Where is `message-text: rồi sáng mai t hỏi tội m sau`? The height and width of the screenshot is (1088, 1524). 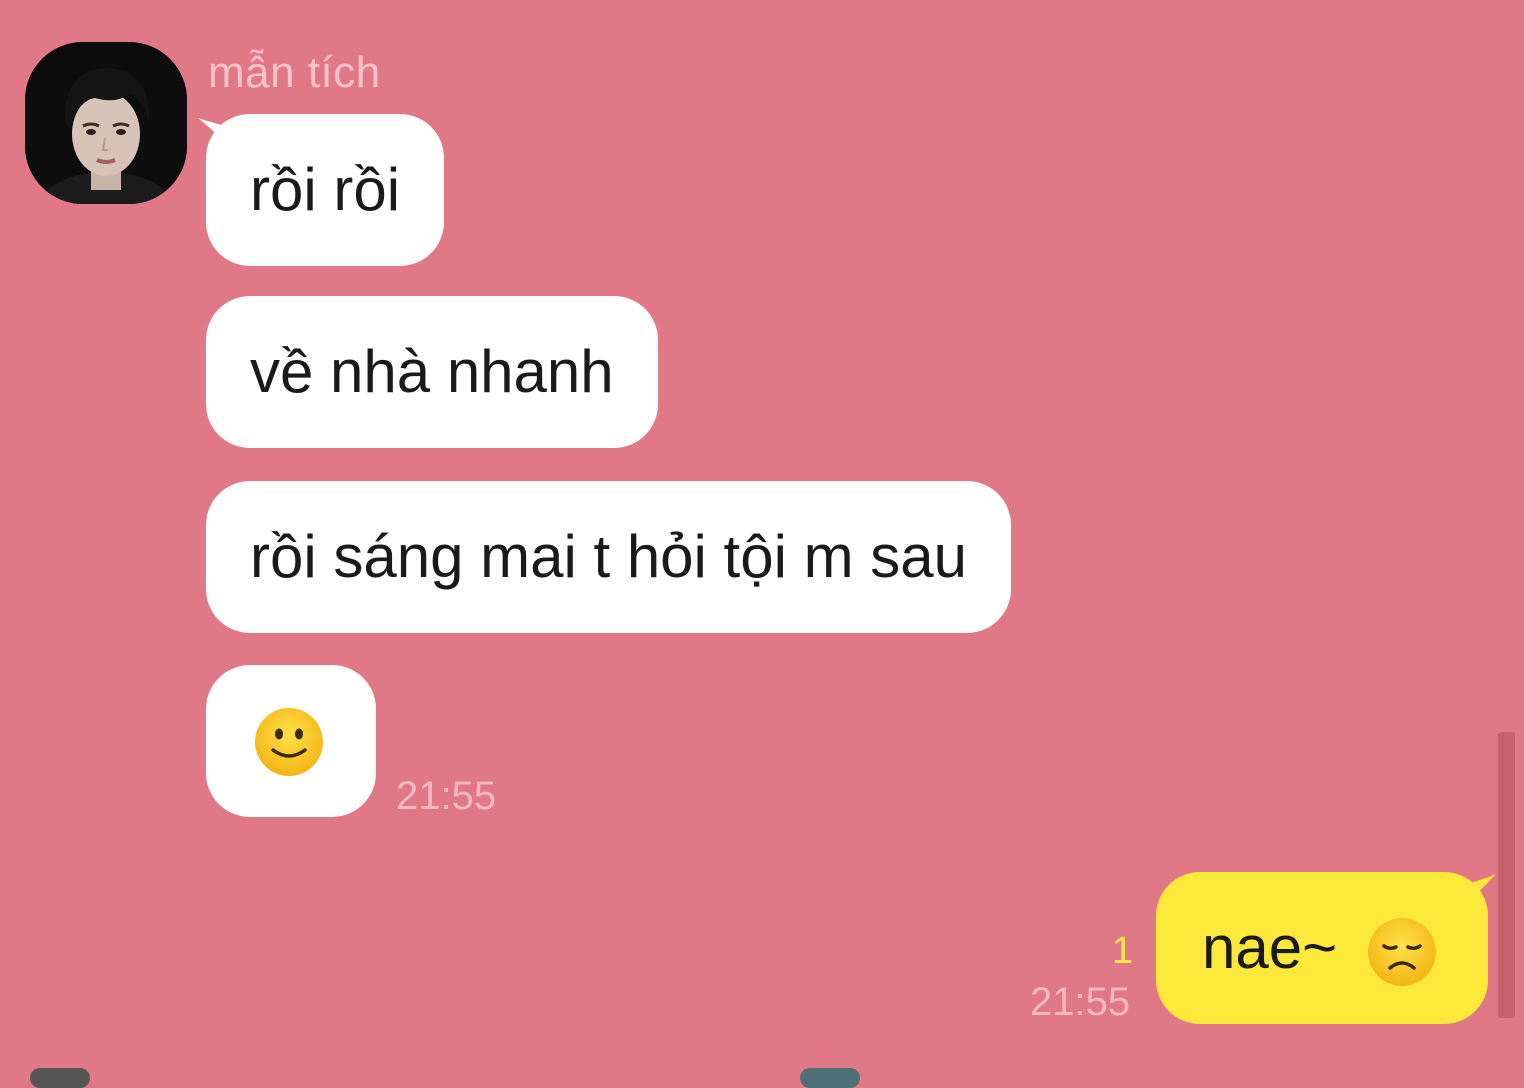 message-text: rồi sáng mai t hỏi tội m sau is located at coordinates (608, 556).